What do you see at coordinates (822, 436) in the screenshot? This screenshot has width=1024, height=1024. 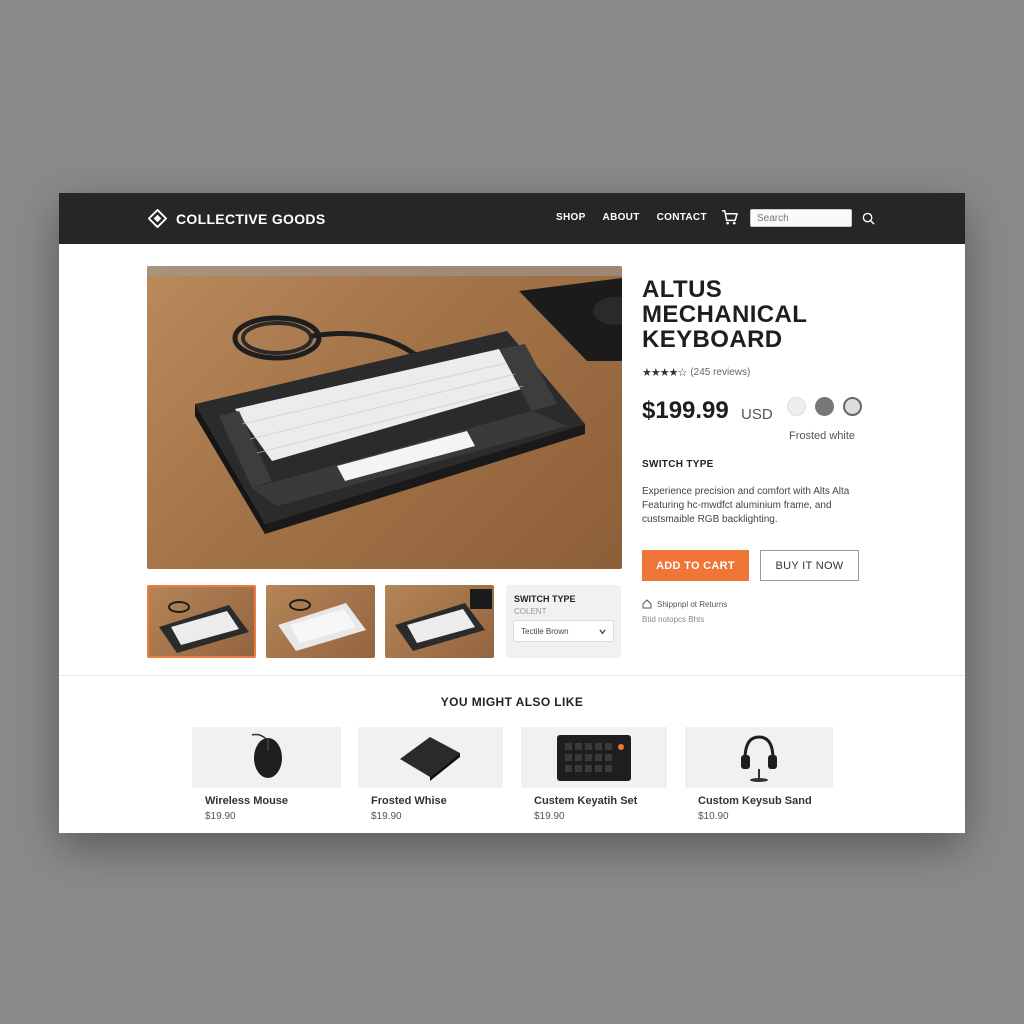 I see `selected-color-label: Frosted white` at bounding box center [822, 436].